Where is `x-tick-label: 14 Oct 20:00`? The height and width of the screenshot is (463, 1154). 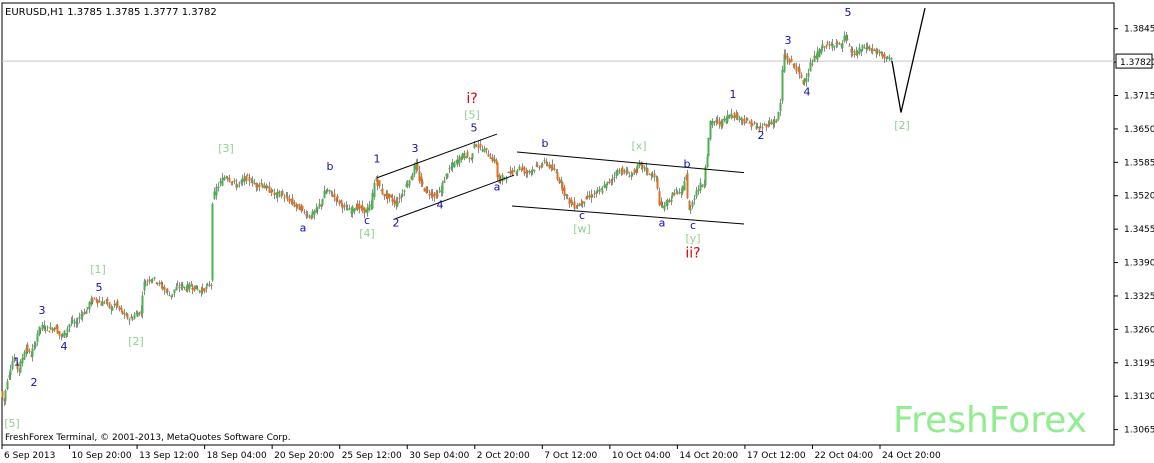 x-tick-label: 14 Oct 20:00 is located at coordinates (708, 456).